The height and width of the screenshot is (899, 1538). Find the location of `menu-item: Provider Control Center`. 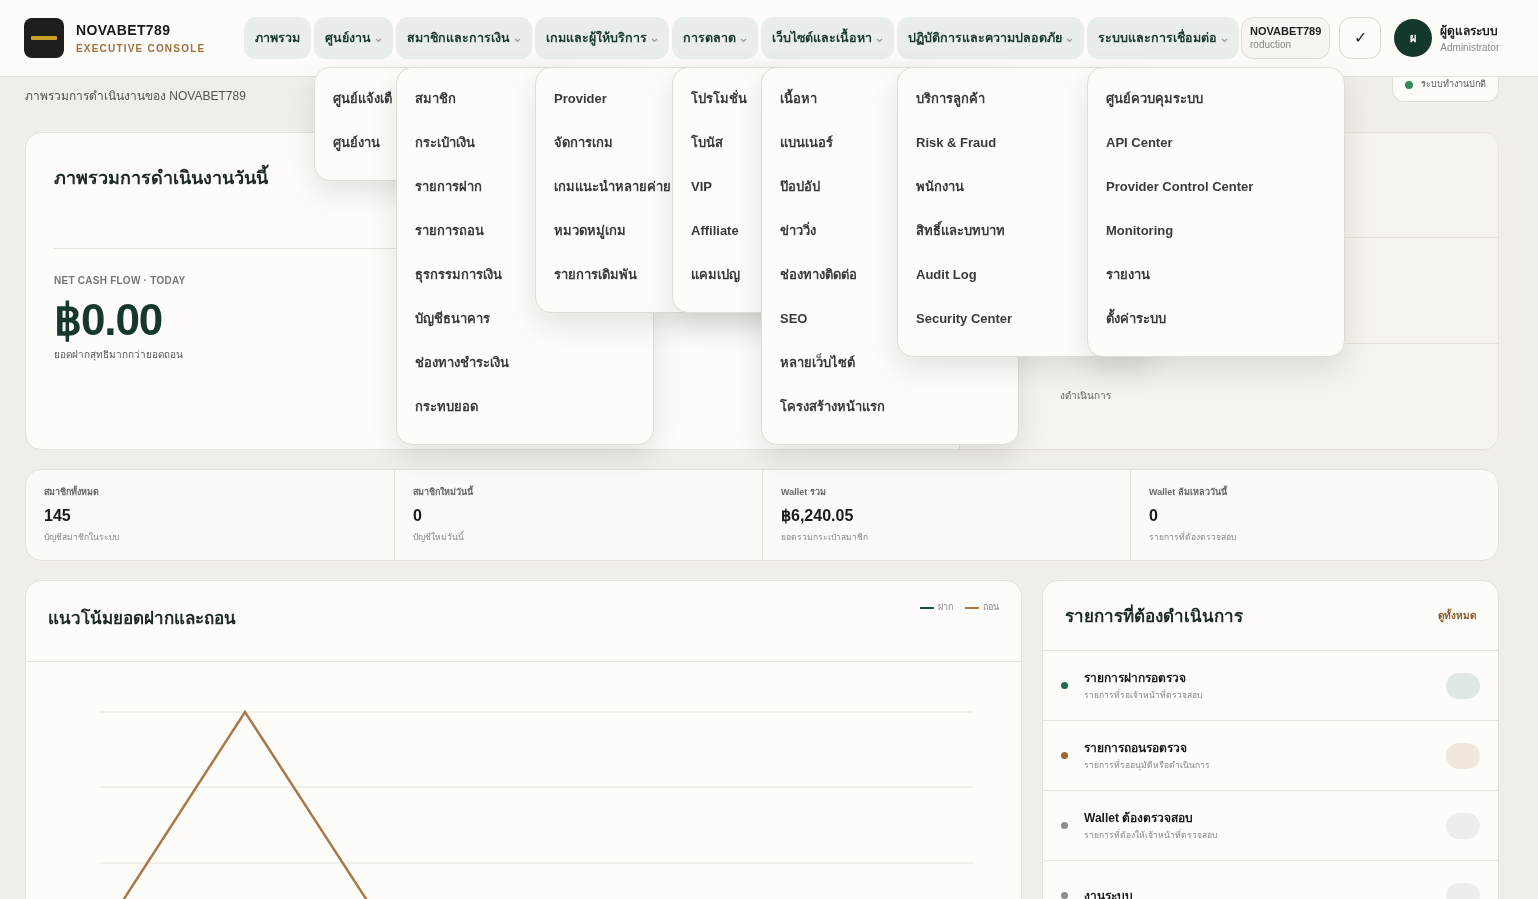

menu-item: Provider Control Center is located at coordinates (1180, 187).